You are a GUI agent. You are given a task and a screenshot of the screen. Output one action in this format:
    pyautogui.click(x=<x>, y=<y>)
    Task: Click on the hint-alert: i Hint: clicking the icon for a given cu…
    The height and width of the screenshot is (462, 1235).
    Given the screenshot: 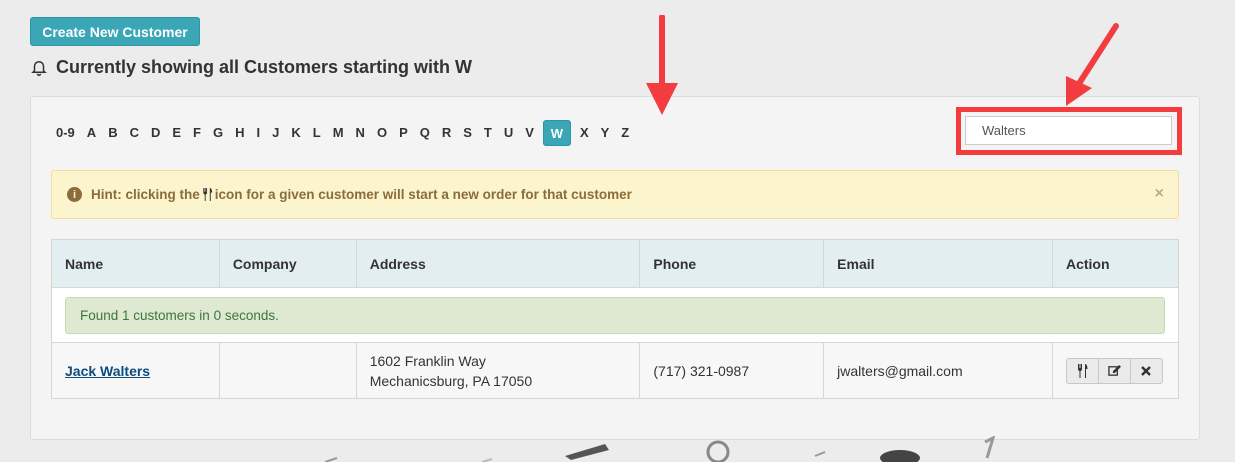 What is the action you would take?
    pyautogui.click(x=615, y=194)
    